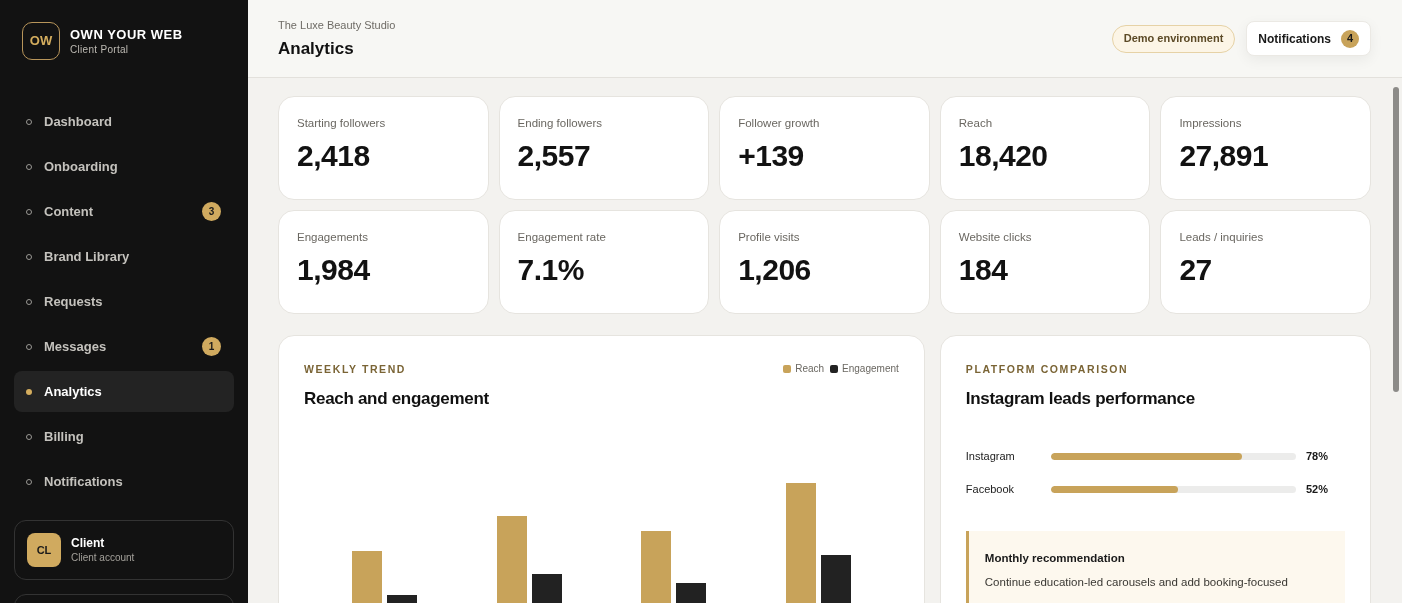  Describe the element at coordinates (560, 123) in the screenshot. I see `metric-label: Ending followers` at that location.